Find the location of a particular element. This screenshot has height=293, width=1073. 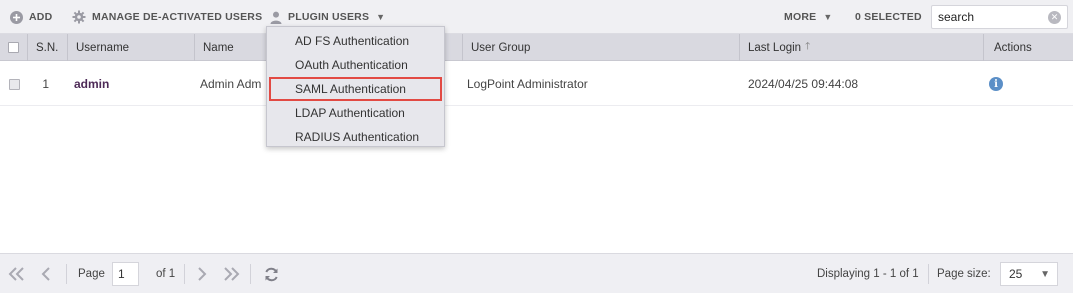

select-all-checkbox is located at coordinates (13, 47).